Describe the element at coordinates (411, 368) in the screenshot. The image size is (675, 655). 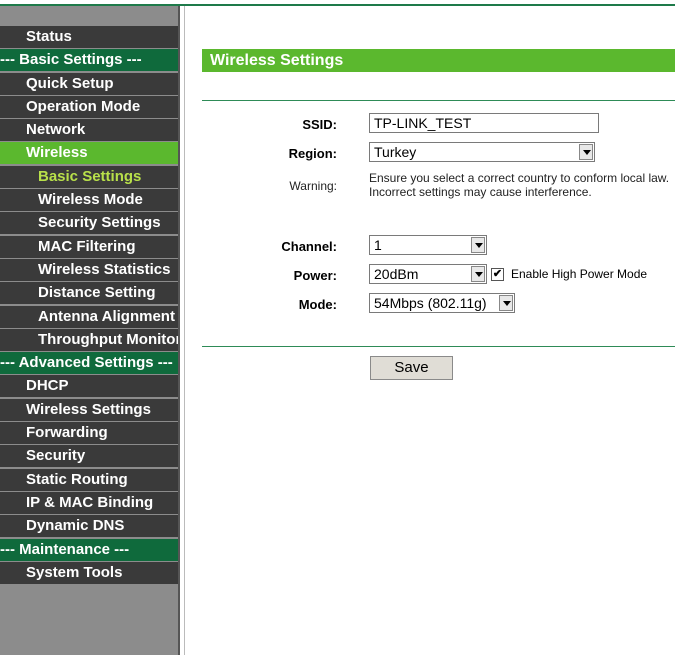
I see `save-button: Save` at that location.